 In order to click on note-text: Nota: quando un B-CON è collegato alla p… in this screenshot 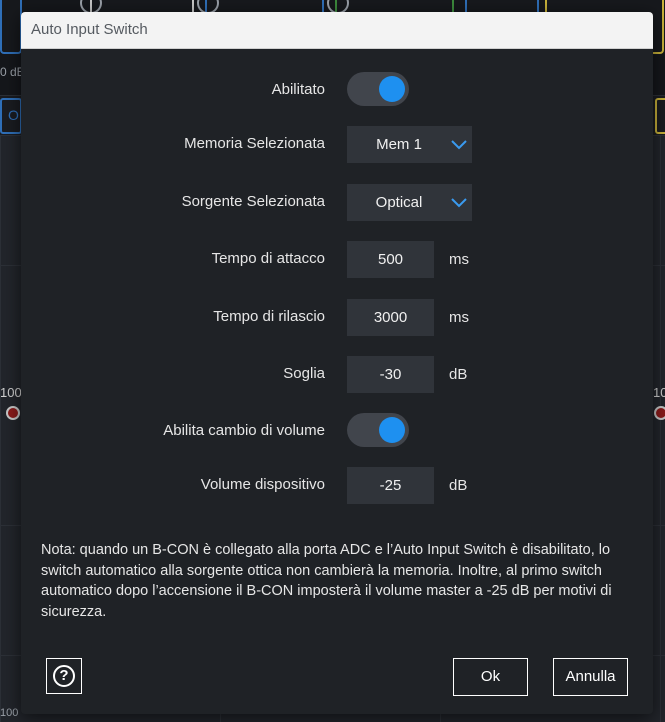, I will do `click(326, 581)`.